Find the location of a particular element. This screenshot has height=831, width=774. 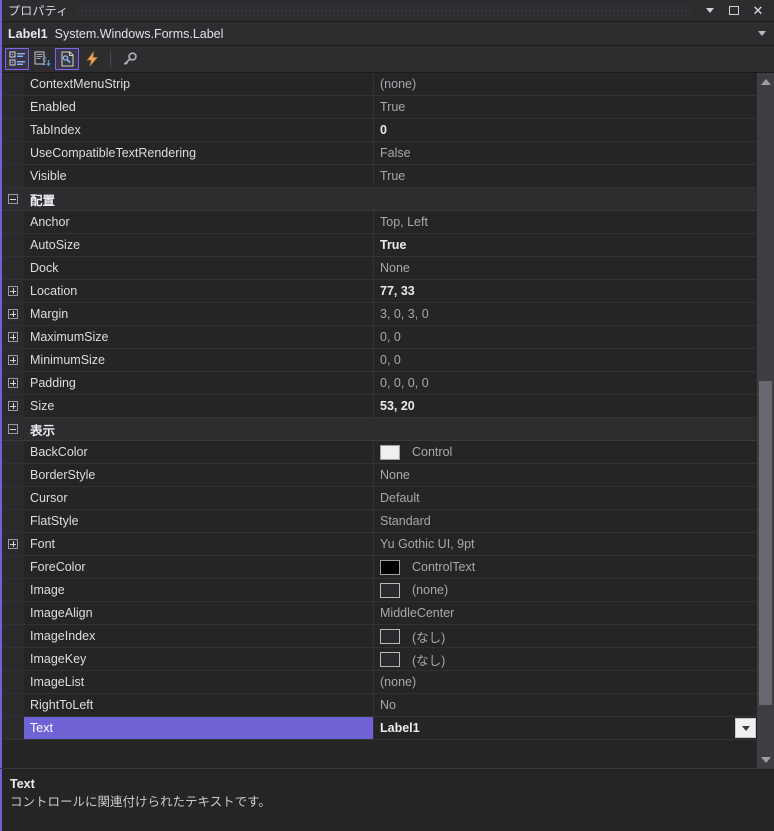

property-category-row: 表示 is located at coordinates (379, 429).